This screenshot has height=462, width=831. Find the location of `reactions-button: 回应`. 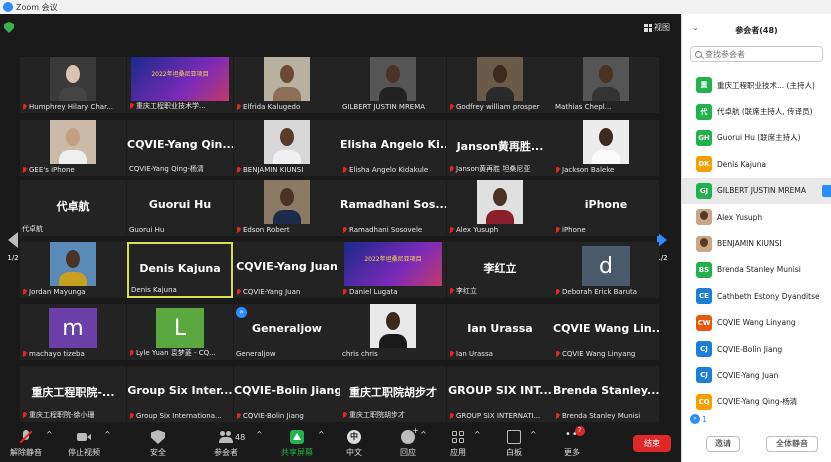

reactions-button: 回应 is located at coordinates (408, 442).